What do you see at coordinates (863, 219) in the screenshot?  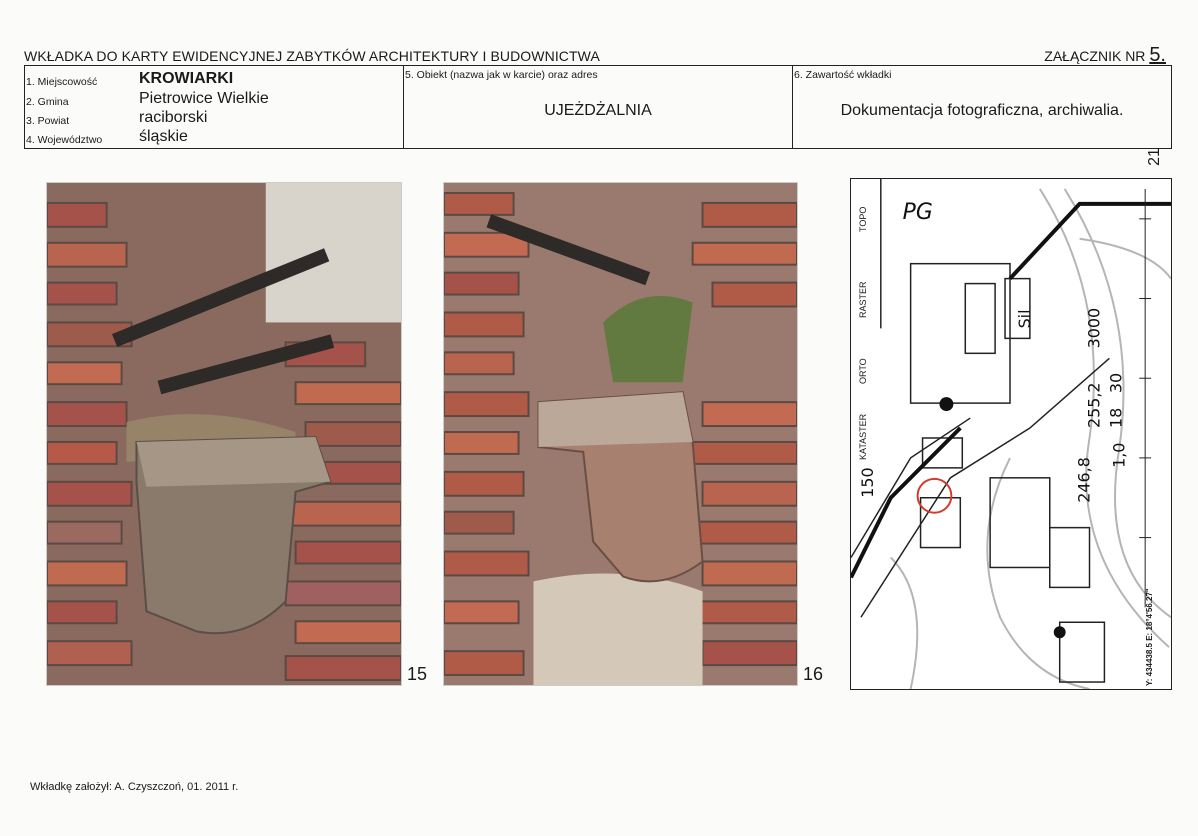 I see `map-layer-topo: TOPO` at bounding box center [863, 219].